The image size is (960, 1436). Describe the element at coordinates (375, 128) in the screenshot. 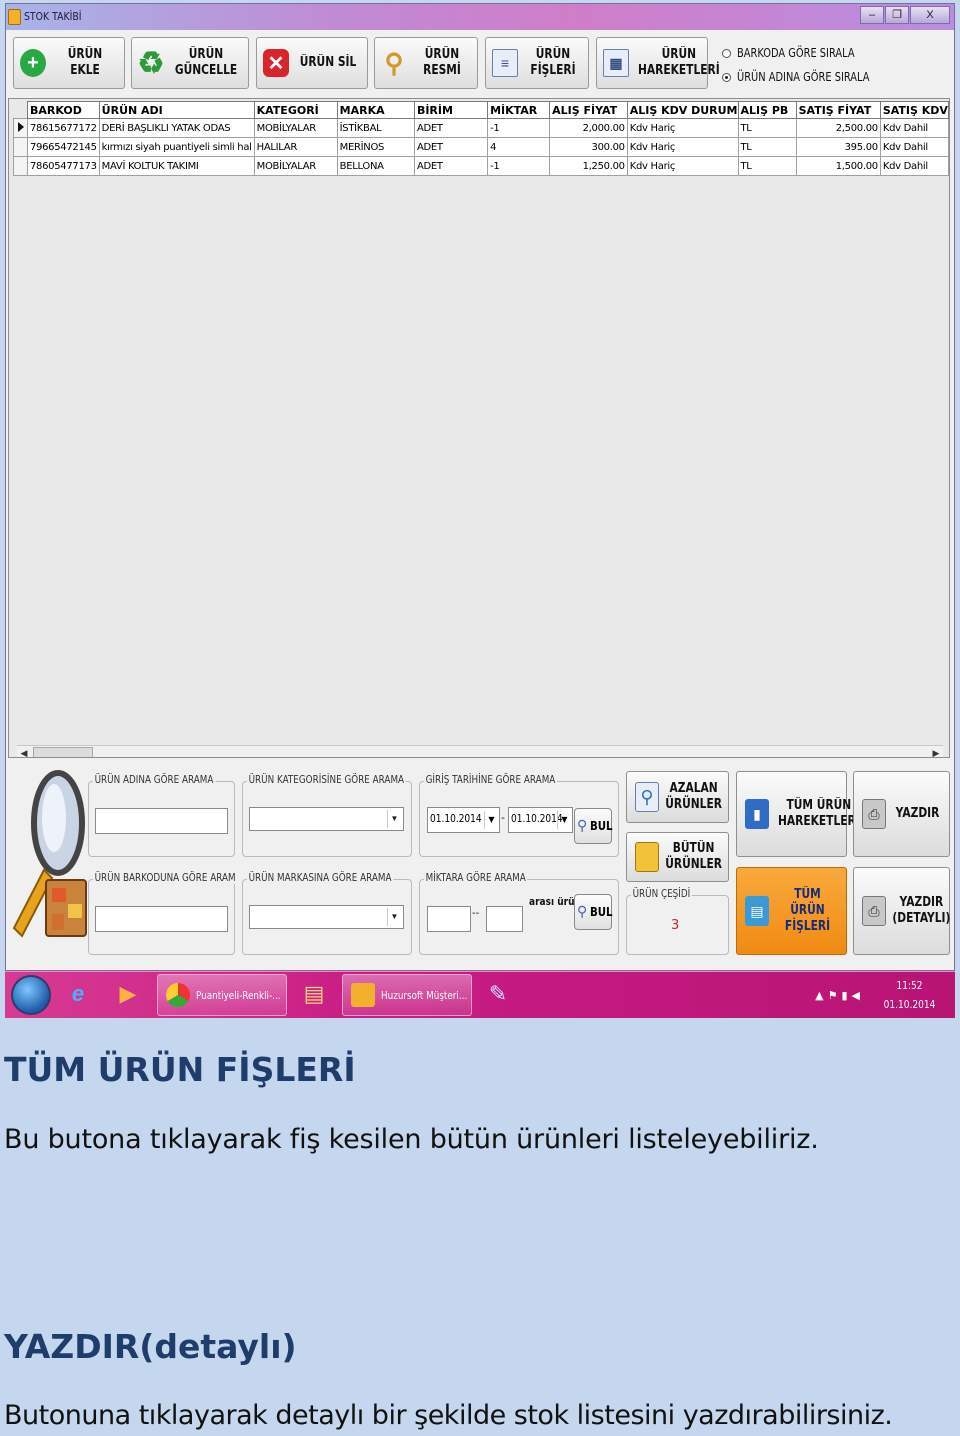

I see `cell-marka: İSTİKBAL` at that location.